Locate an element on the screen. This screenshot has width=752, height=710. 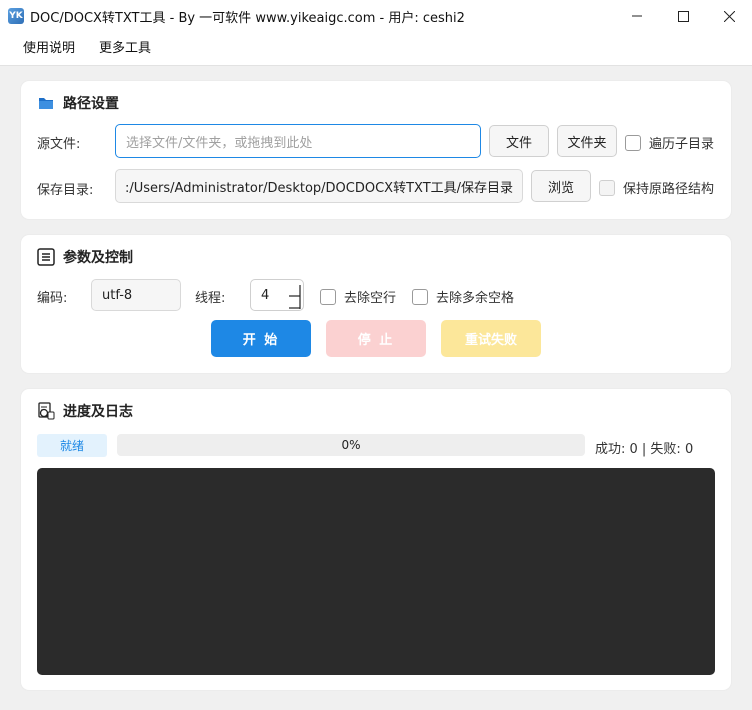
path-settings-title: 路径设置 is located at coordinates (78, 103).